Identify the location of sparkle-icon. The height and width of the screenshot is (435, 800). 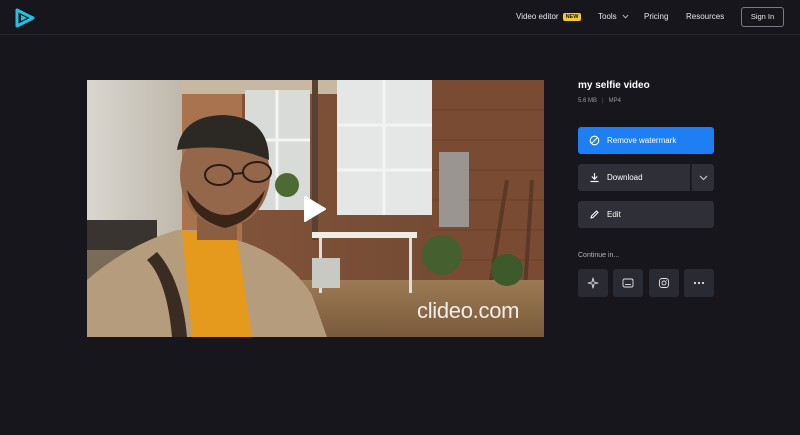
(593, 283).